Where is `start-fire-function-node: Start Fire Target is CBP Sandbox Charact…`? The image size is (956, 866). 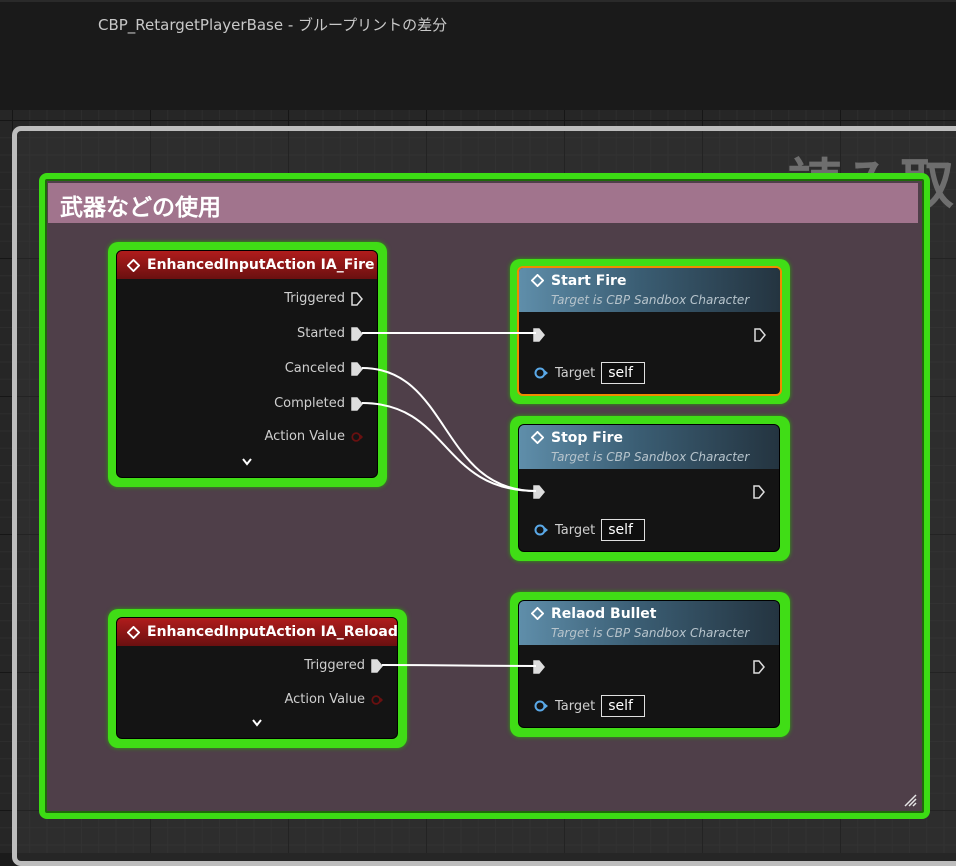 start-fire-function-node: Start Fire Target is CBP Sandbox Charact… is located at coordinates (649, 331).